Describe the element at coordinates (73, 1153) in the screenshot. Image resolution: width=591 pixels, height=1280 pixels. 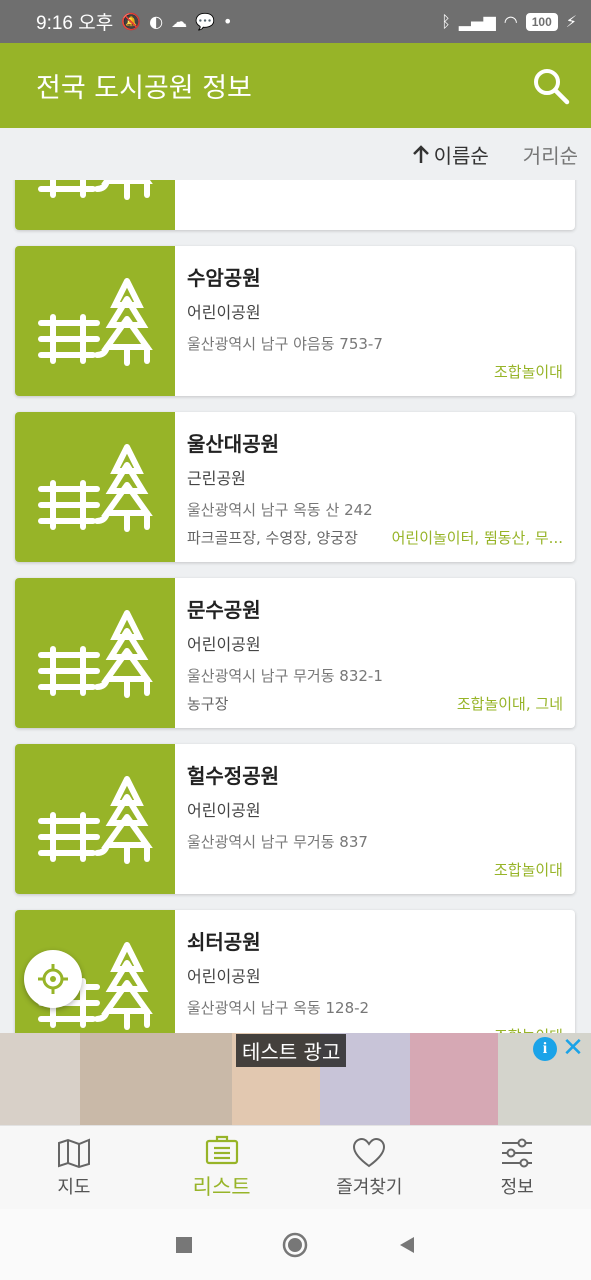
I see `map-icon` at that location.